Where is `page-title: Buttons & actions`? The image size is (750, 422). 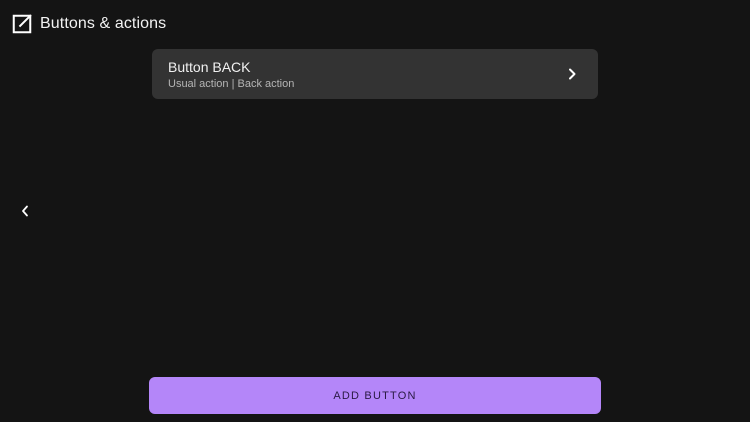 page-title: Buttons & actions is located at coordinates (103, 23).